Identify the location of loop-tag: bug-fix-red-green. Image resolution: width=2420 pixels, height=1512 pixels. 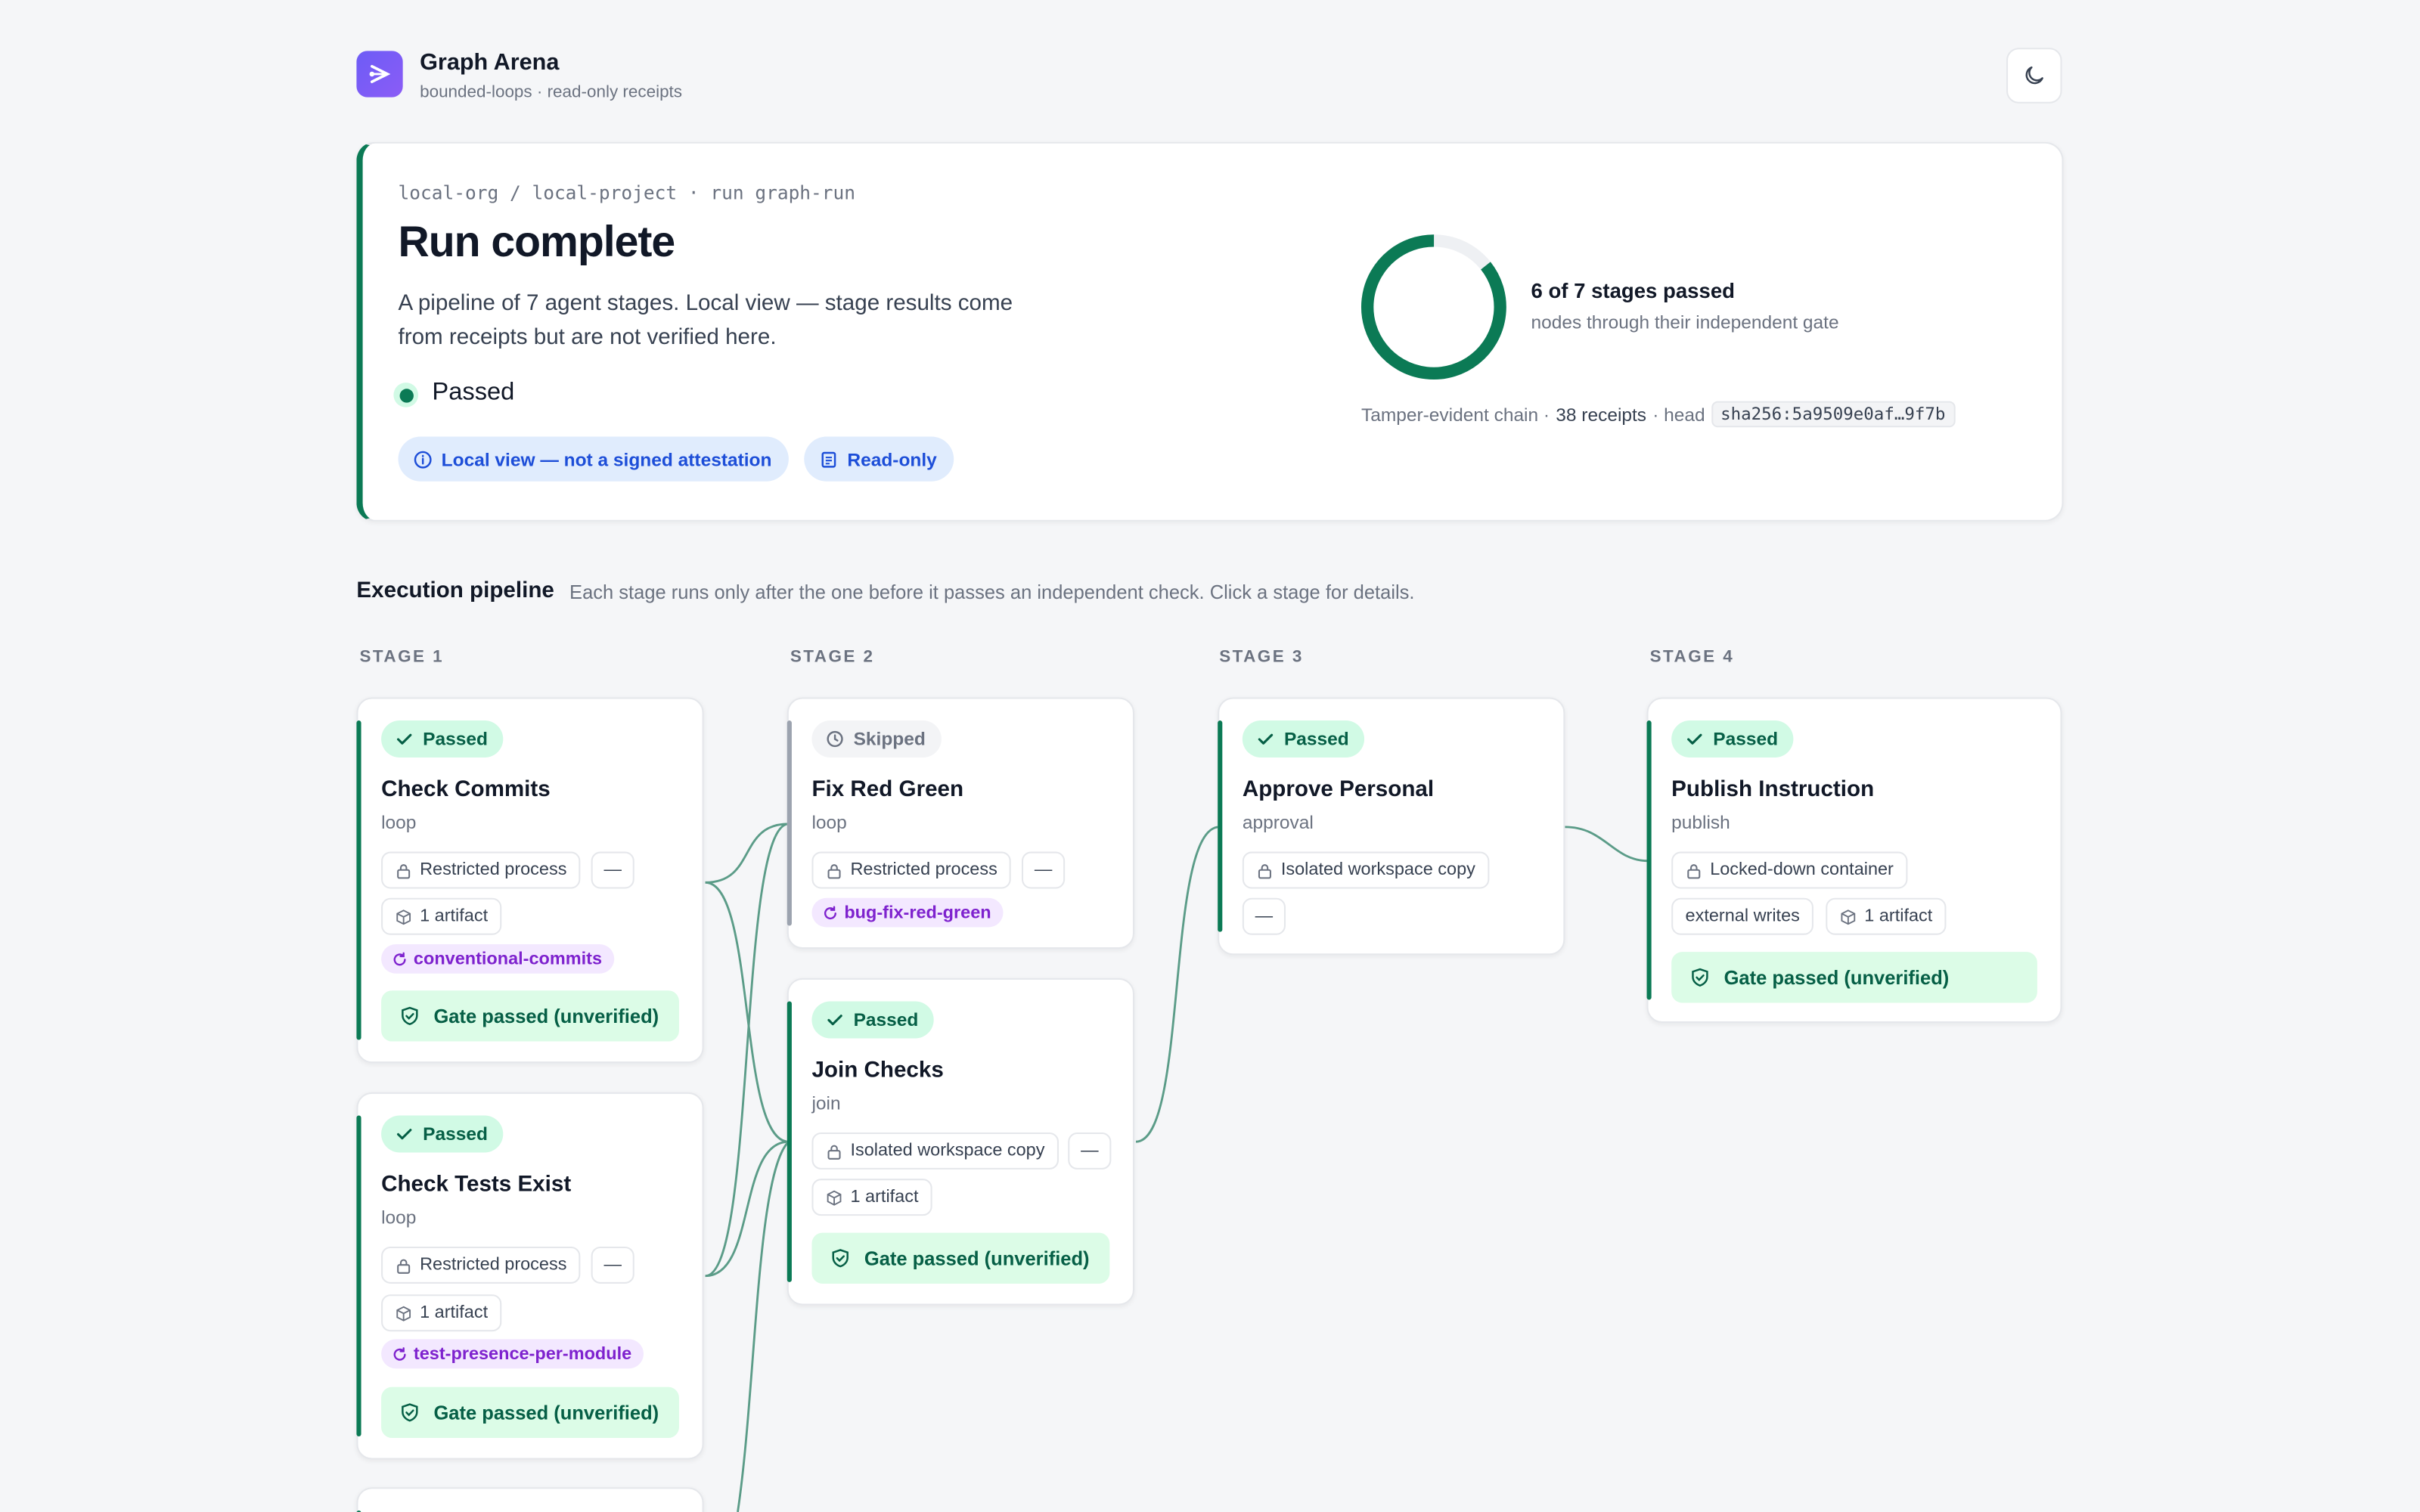
(907, 913).